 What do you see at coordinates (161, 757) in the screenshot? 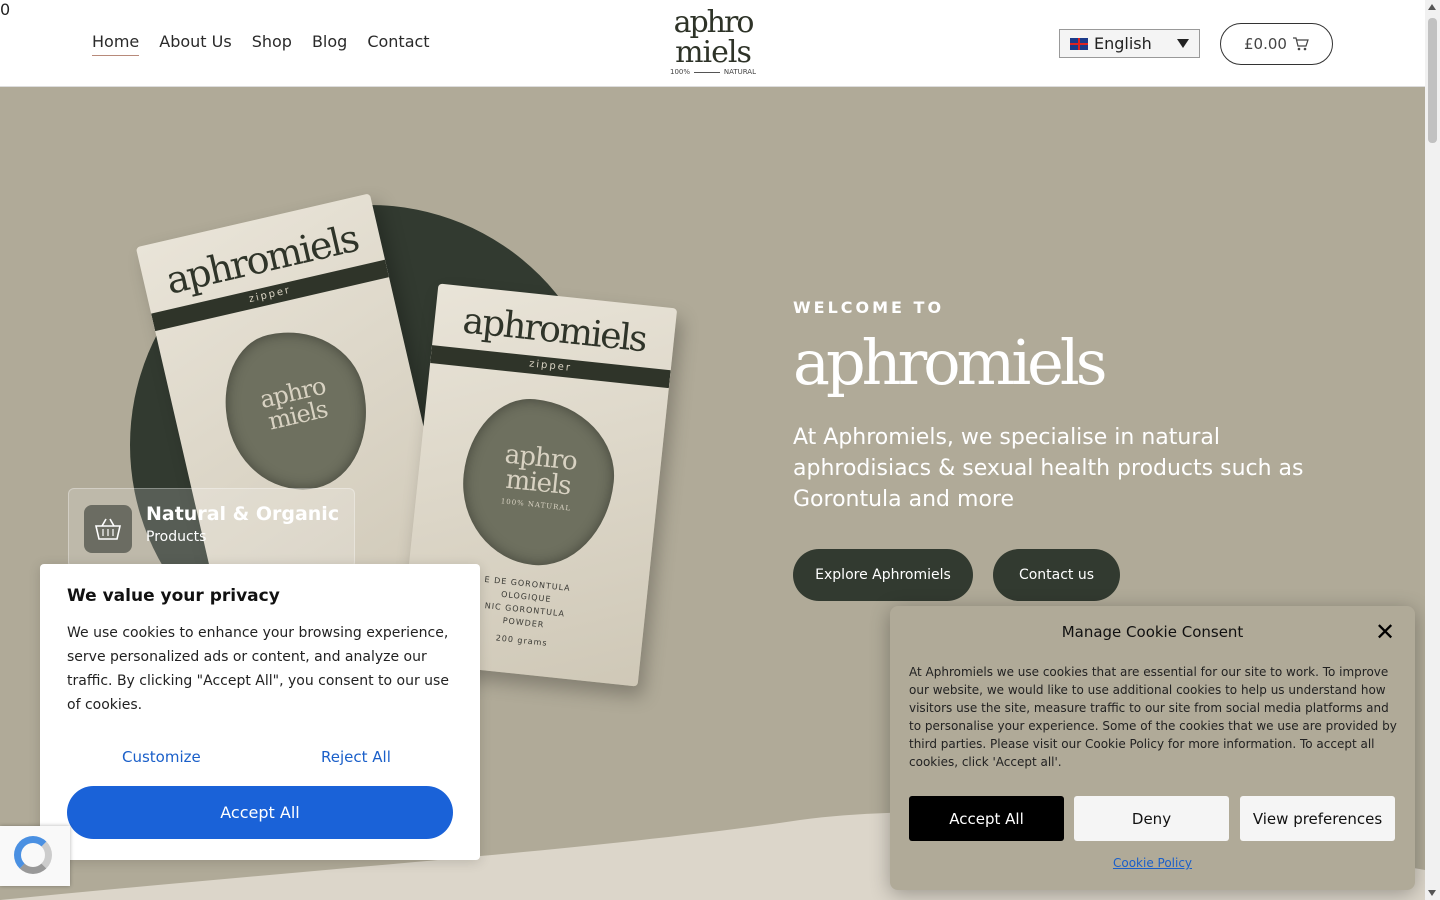
I see `customize-button: Customize` at bounding box center [161, 757].